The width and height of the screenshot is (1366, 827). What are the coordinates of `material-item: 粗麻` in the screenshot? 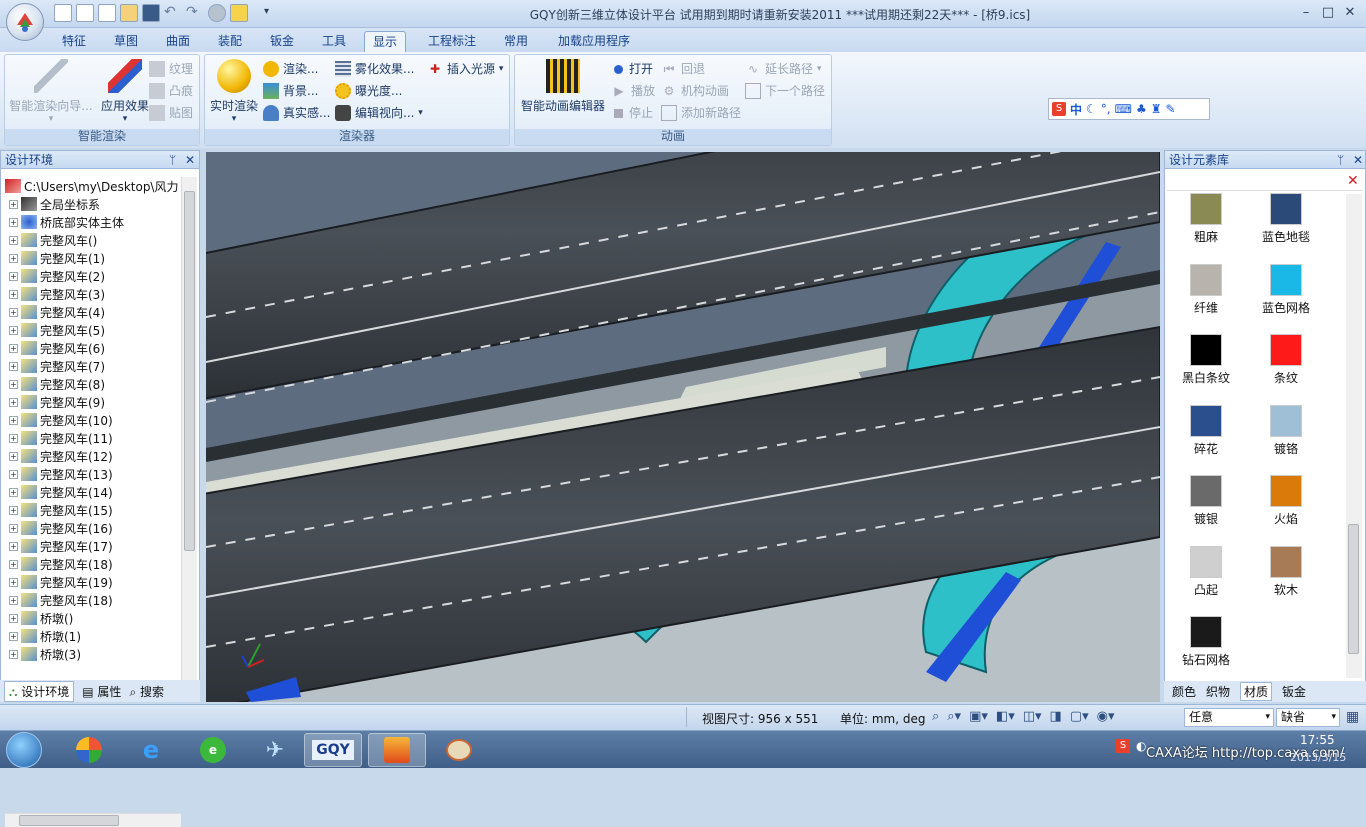 It's located at (1206, 221).